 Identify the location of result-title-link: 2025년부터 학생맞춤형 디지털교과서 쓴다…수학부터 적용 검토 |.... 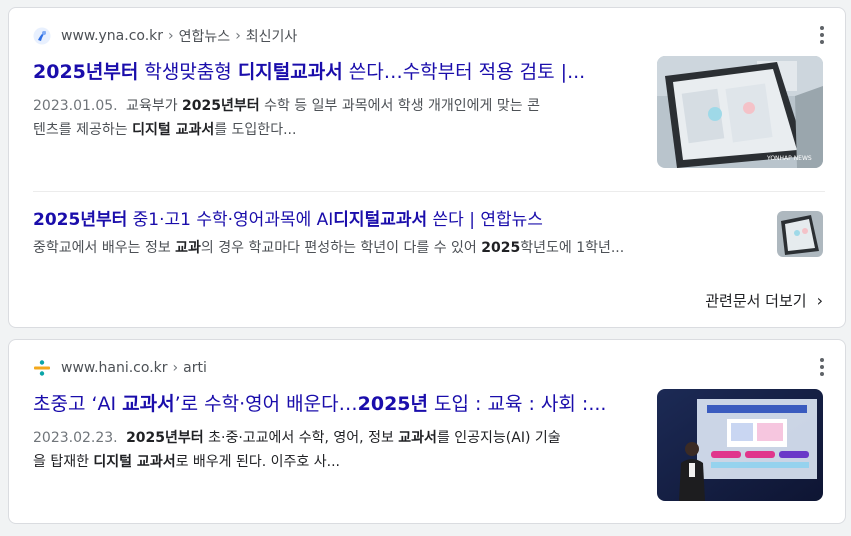
(333, 72).